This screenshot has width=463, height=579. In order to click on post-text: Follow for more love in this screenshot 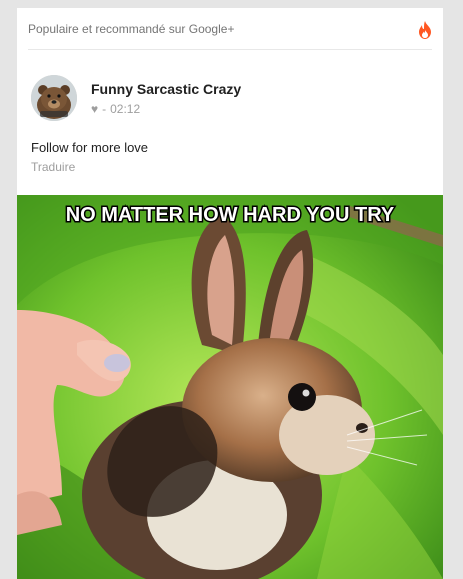, I will do `click(90, 147)`.